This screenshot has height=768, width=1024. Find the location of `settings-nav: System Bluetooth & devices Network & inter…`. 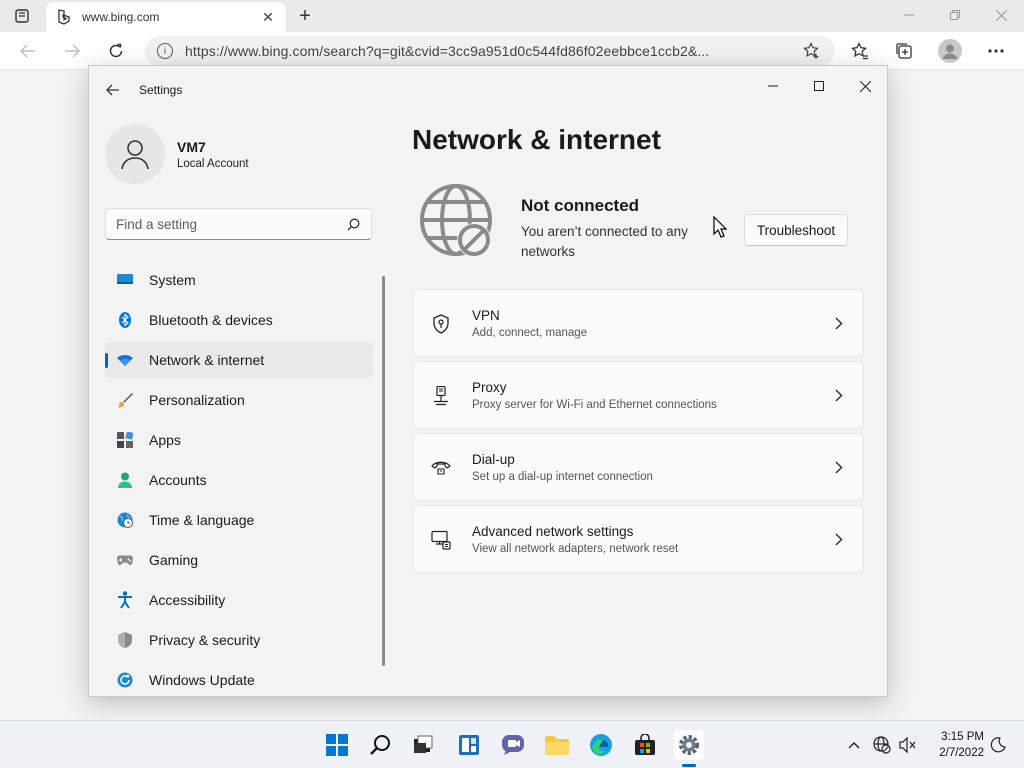

settings-nav: System Bluetooth & devices Network & inter… is located at coordinates (239, 482).